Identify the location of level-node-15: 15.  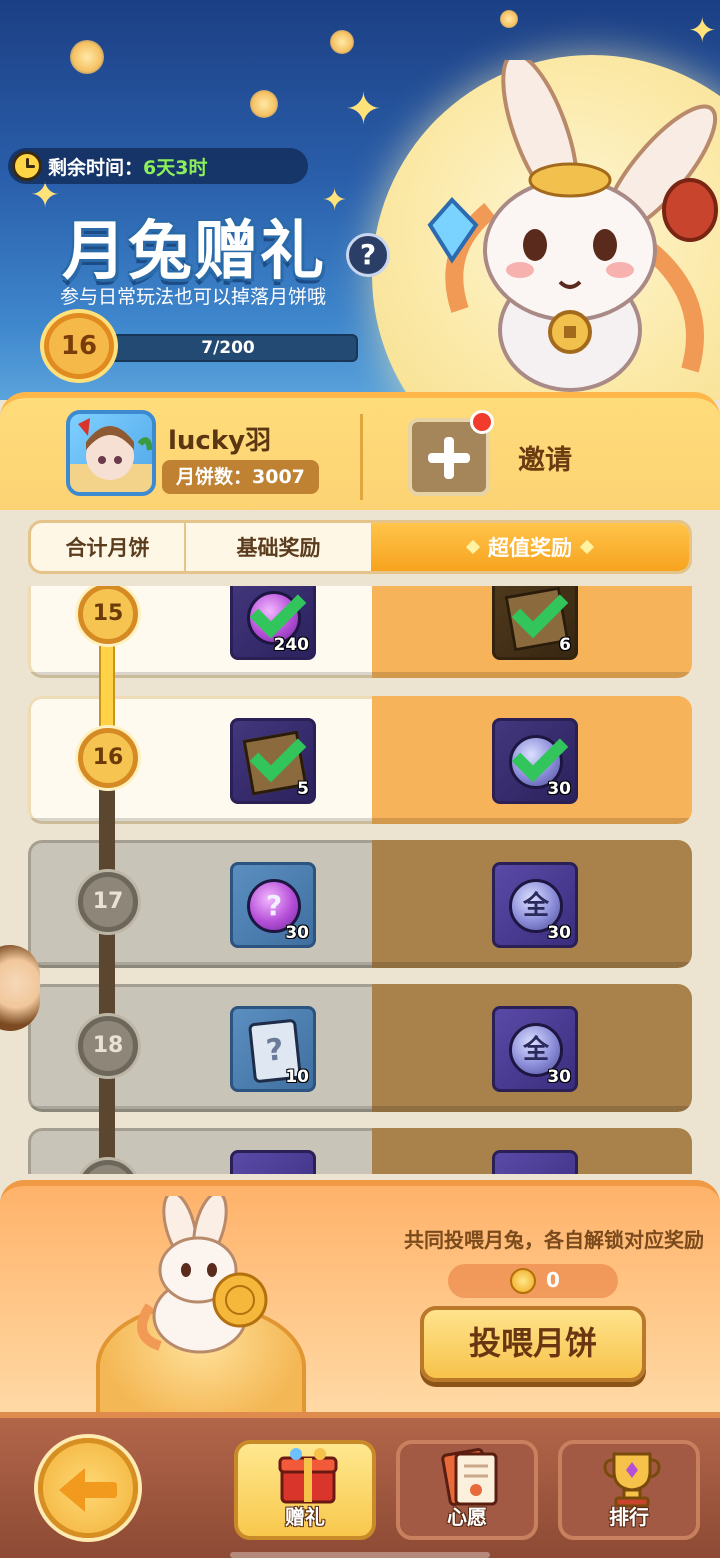
(108, 615).